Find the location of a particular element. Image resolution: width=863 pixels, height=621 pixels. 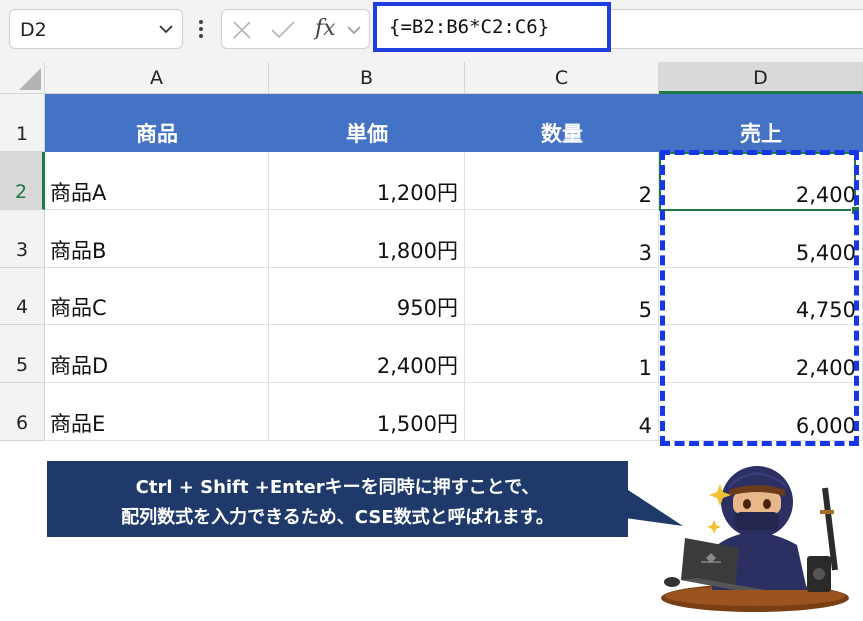

header-cell-product: 商品 is located at coordinates (157, 123).